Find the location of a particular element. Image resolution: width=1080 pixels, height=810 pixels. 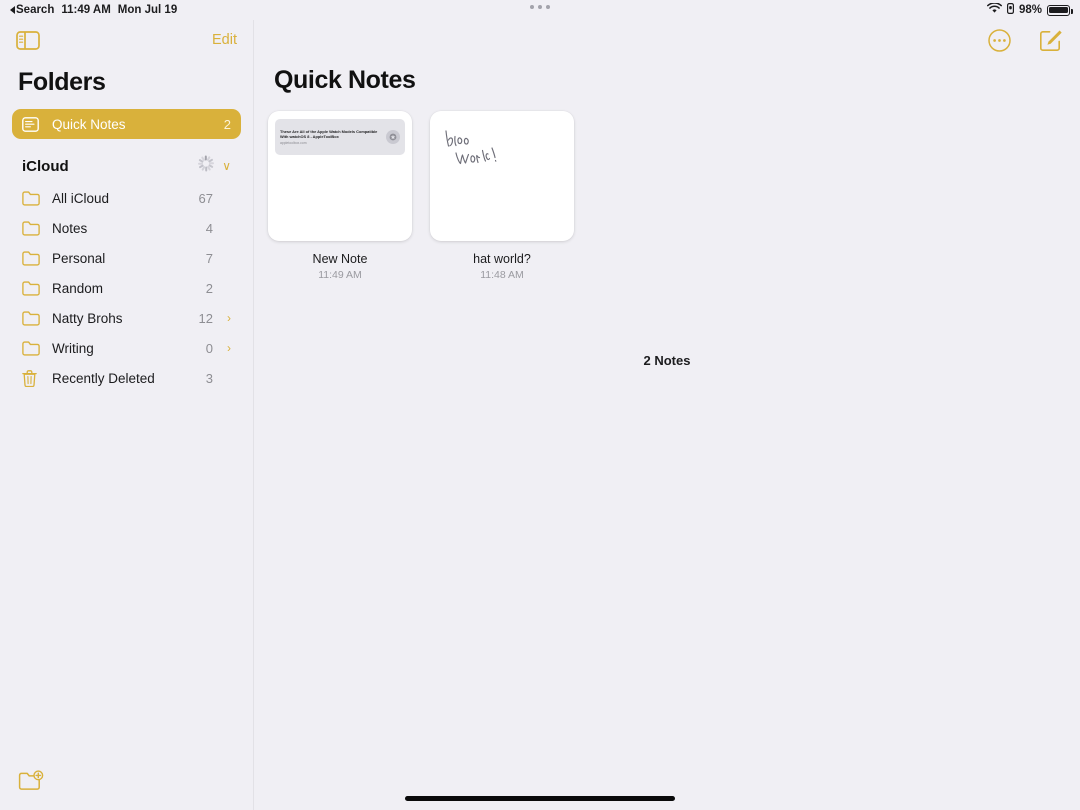

sidebar-item-count: 7 is located at coordinates (209, 258).